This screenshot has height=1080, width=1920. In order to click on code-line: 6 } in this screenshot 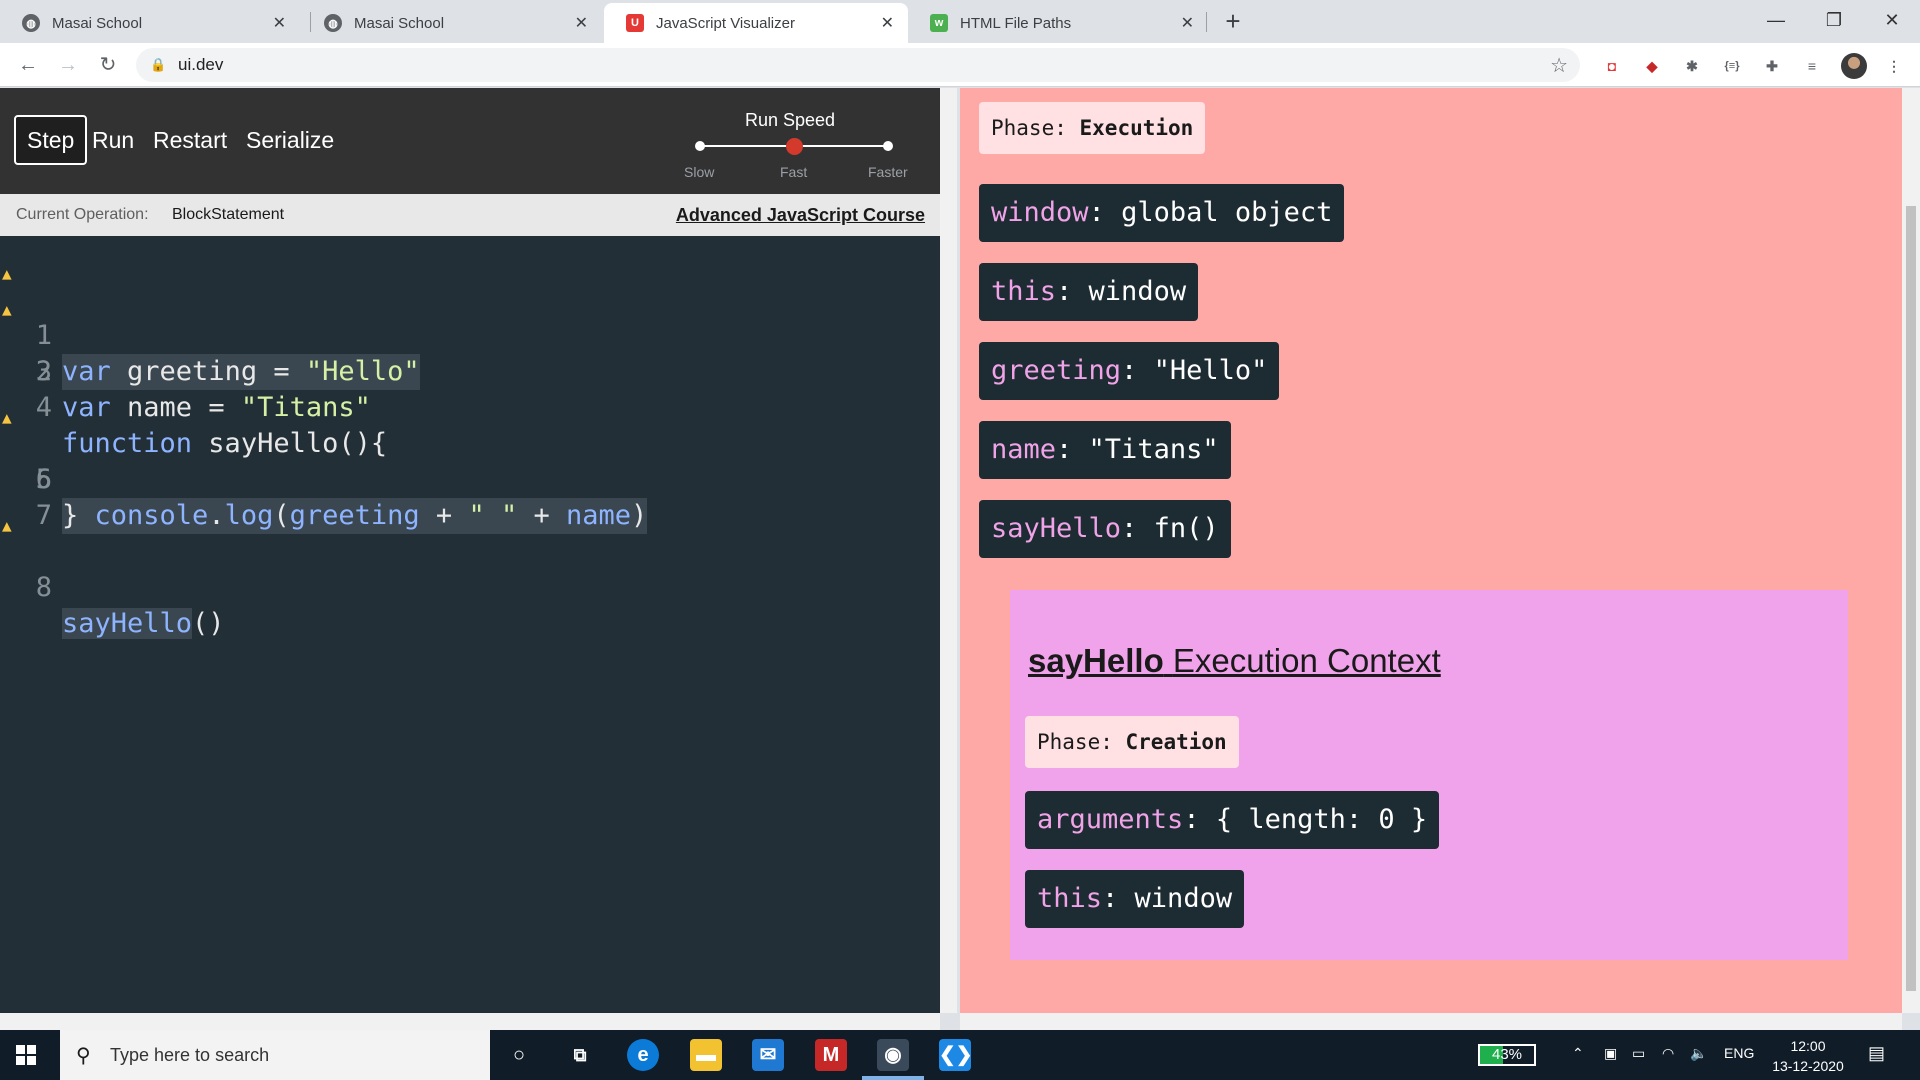, I will do `click(470, 480)`.